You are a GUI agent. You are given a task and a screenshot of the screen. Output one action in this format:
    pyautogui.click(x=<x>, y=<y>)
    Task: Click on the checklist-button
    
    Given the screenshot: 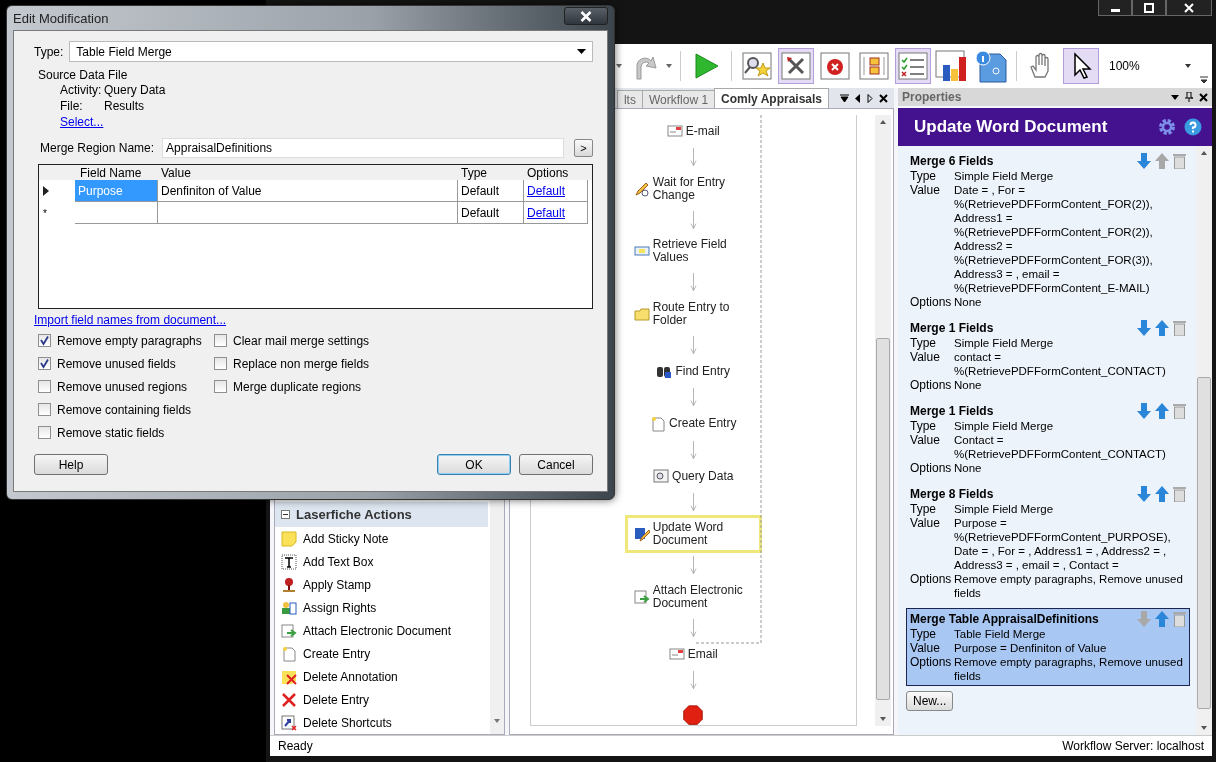 What is the action you would take?
    pyautogui.click(x=913, y=66)
    